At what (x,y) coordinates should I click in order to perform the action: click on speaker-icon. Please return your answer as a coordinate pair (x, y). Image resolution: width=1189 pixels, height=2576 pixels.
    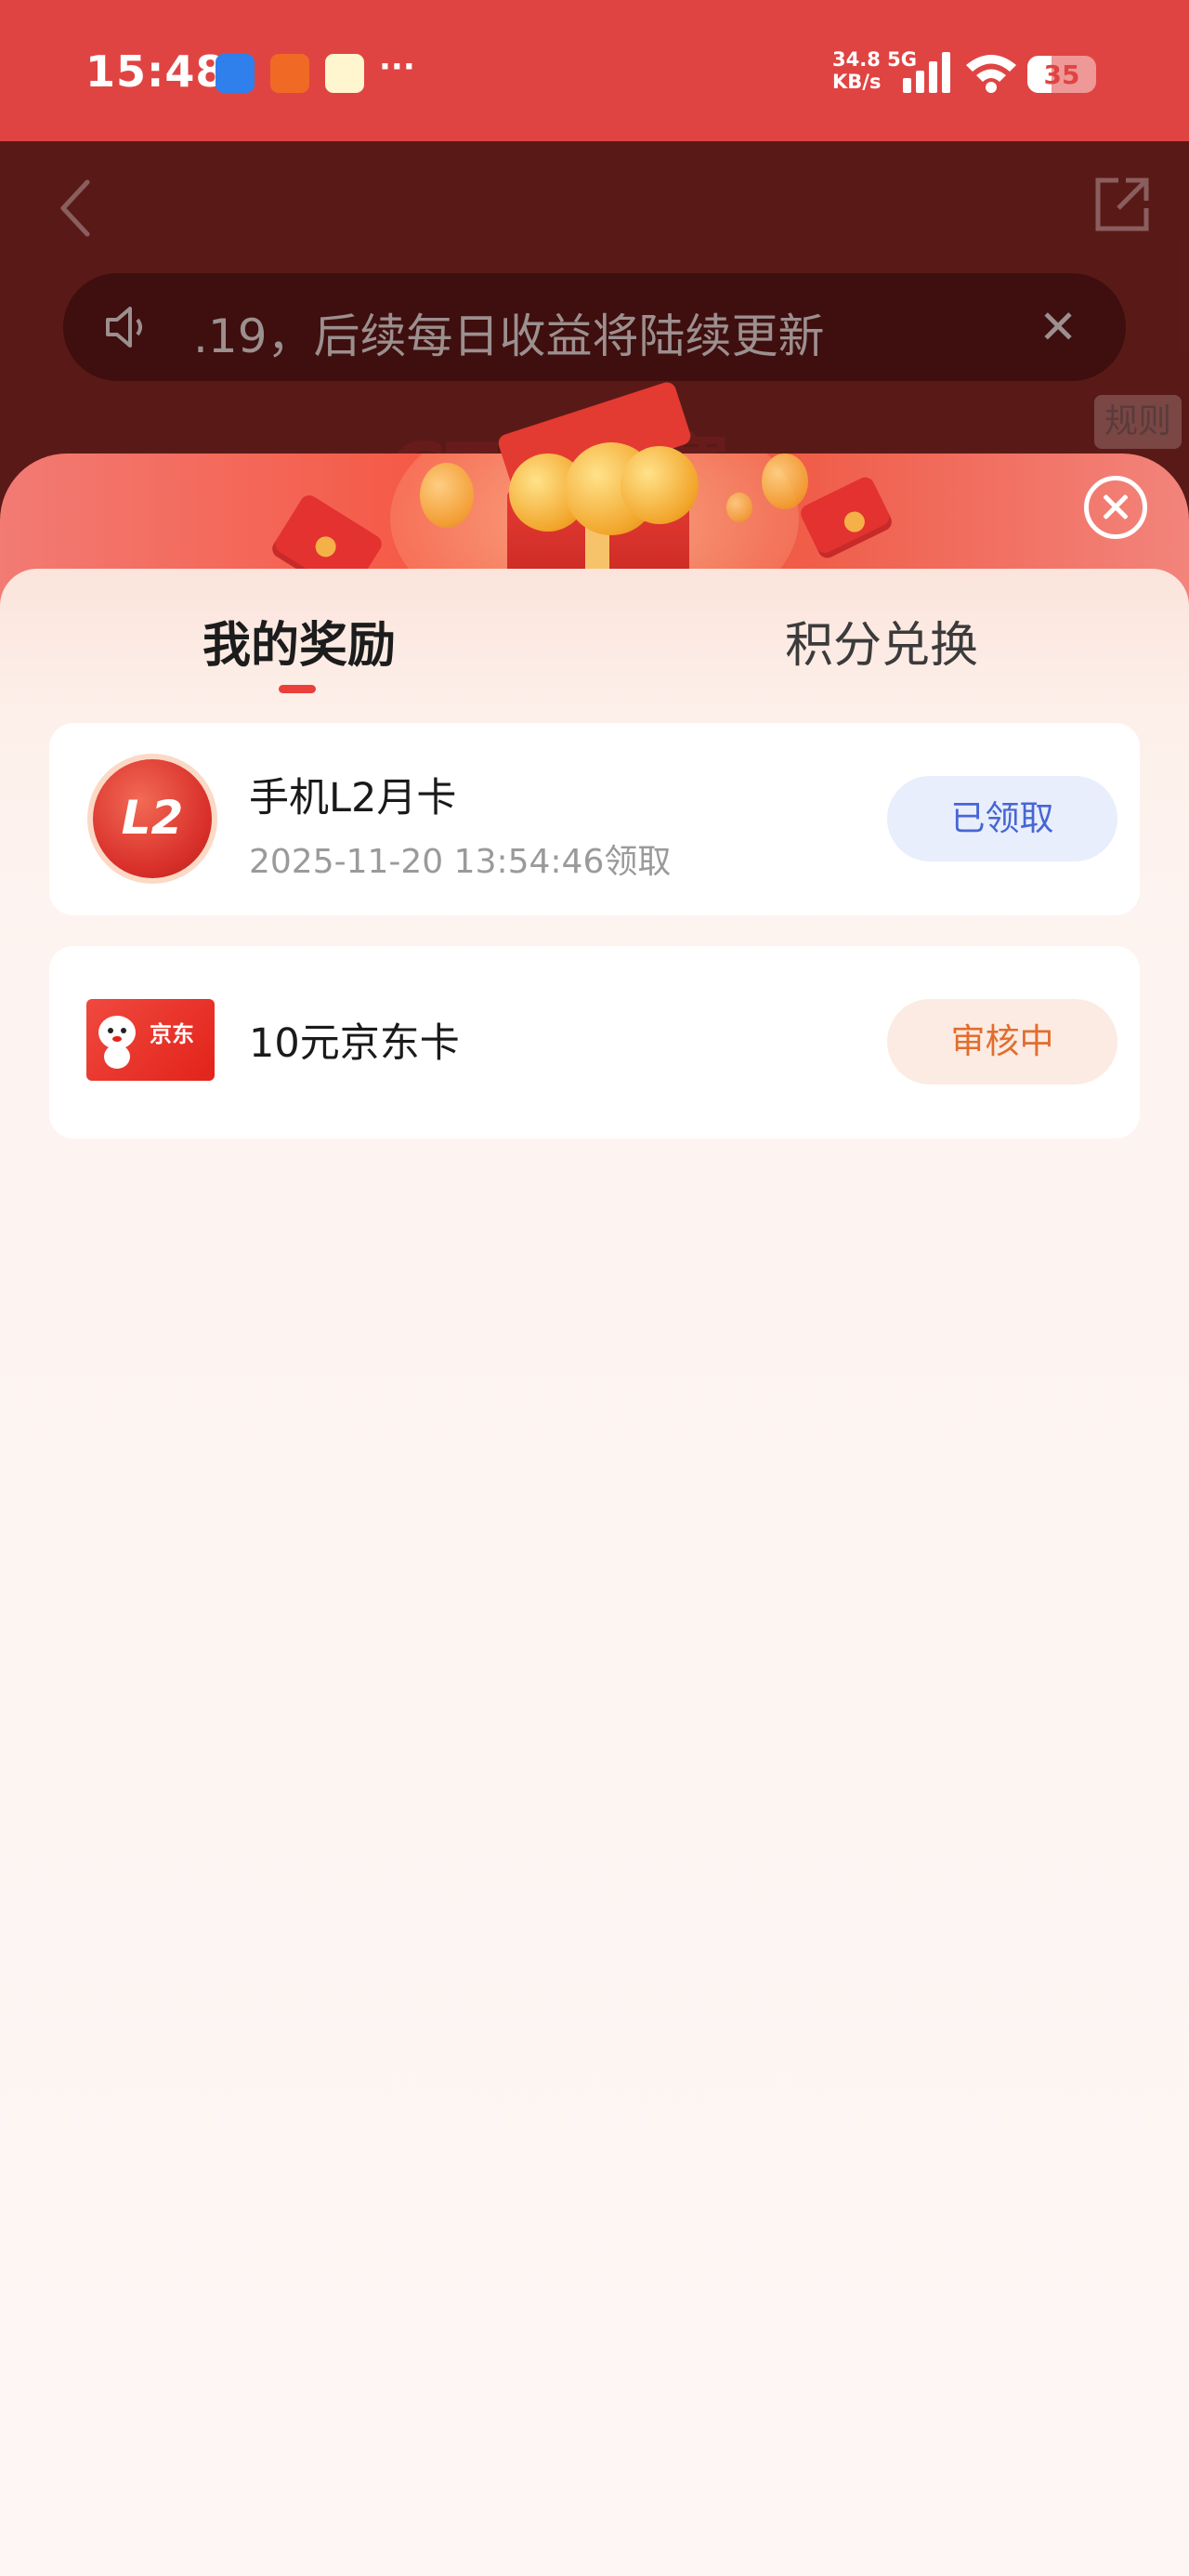
    Looking at the image, I should click on (124, 327).